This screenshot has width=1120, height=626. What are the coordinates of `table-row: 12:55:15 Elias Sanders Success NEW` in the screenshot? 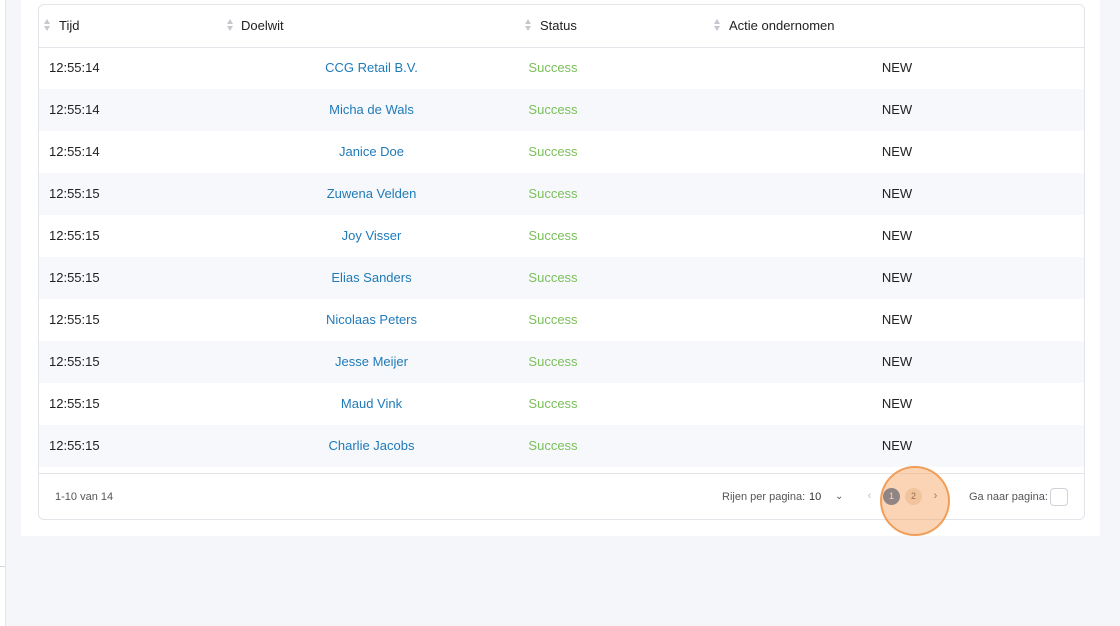 It's located at (561, 278).